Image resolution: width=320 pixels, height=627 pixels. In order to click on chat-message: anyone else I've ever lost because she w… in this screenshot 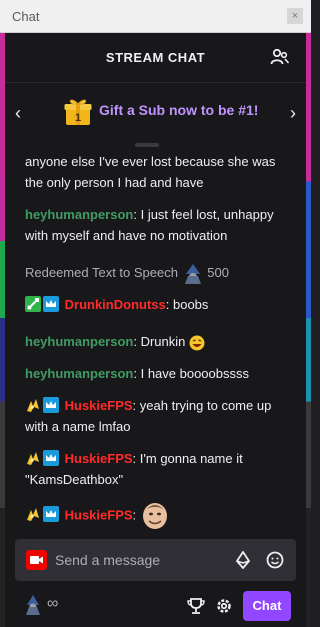, I will do `click(156, 172)`.